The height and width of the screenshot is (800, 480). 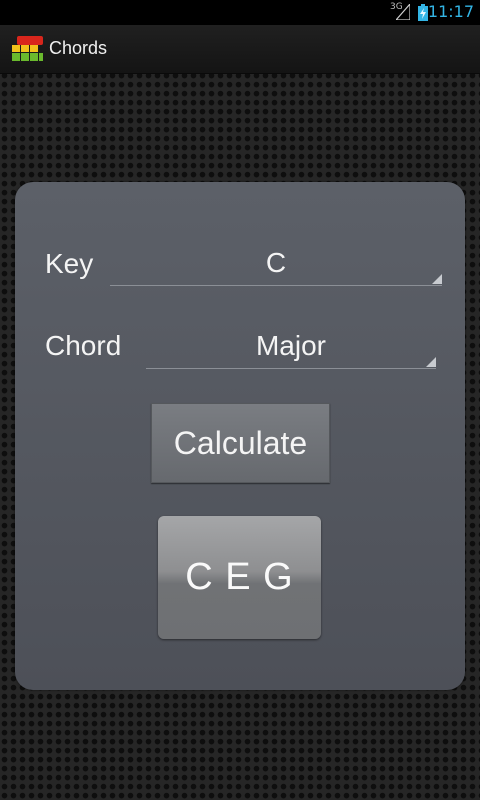 What do you see at coordinates (276, 262) in the screenshot?
I see `key-spinner-value: C` at bounding box center [276, 262].